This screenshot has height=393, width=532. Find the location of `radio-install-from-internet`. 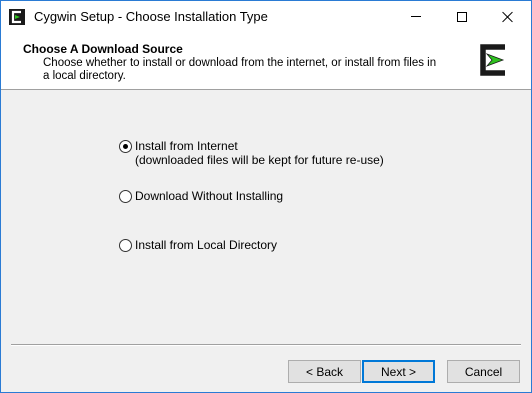

radio-install-from-internet is located at coordinates (125, 146).